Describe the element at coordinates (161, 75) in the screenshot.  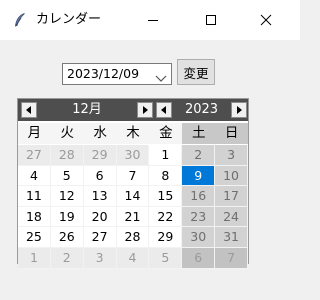
I see `chevron-down-icon` at that location.